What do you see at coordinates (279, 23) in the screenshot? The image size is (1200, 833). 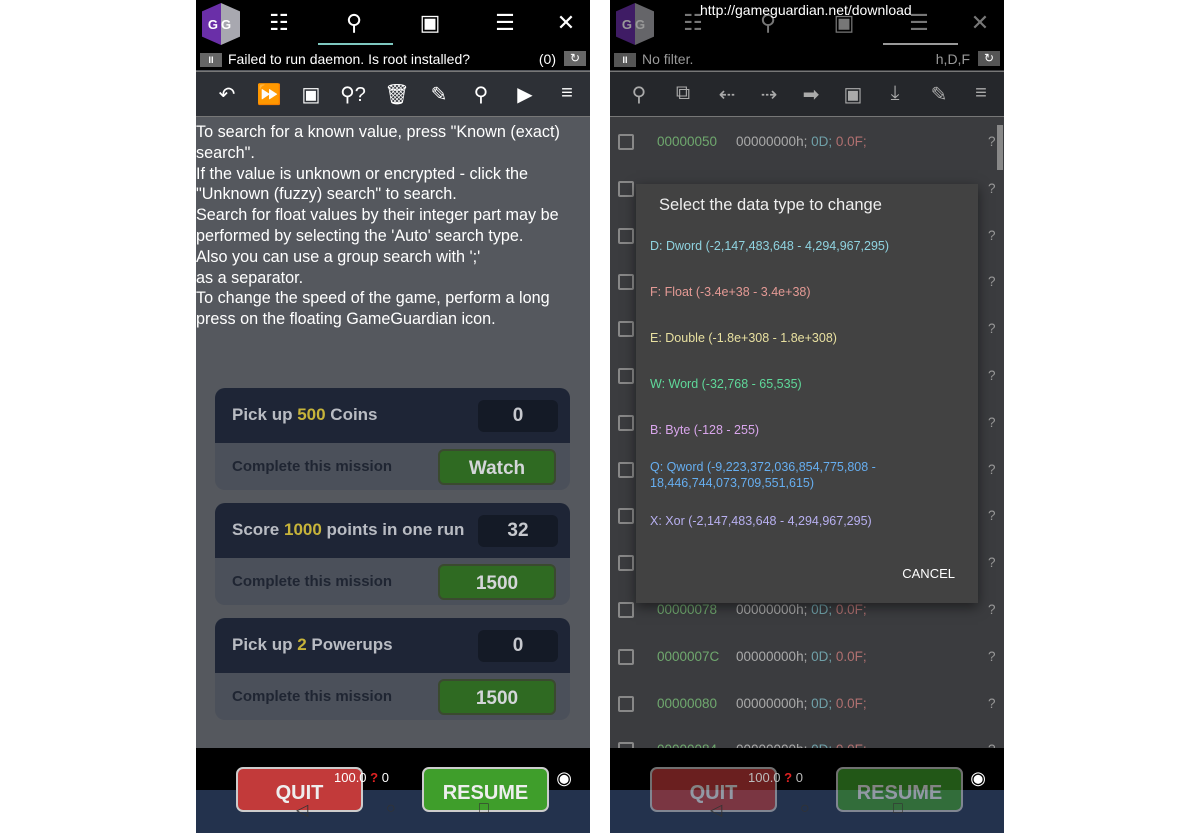 I see `settings-icon: ☷` at bounding box center [279, 23].